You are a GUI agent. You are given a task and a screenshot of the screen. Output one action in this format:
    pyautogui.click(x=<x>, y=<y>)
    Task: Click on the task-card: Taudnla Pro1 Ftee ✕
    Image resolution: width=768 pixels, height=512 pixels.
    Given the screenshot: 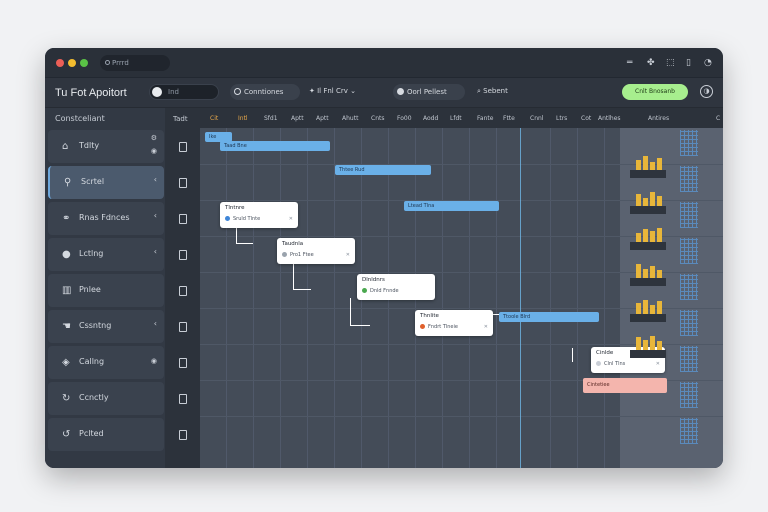 What is the action you would take?
    pyautogui.click(x=316, y=251)
    